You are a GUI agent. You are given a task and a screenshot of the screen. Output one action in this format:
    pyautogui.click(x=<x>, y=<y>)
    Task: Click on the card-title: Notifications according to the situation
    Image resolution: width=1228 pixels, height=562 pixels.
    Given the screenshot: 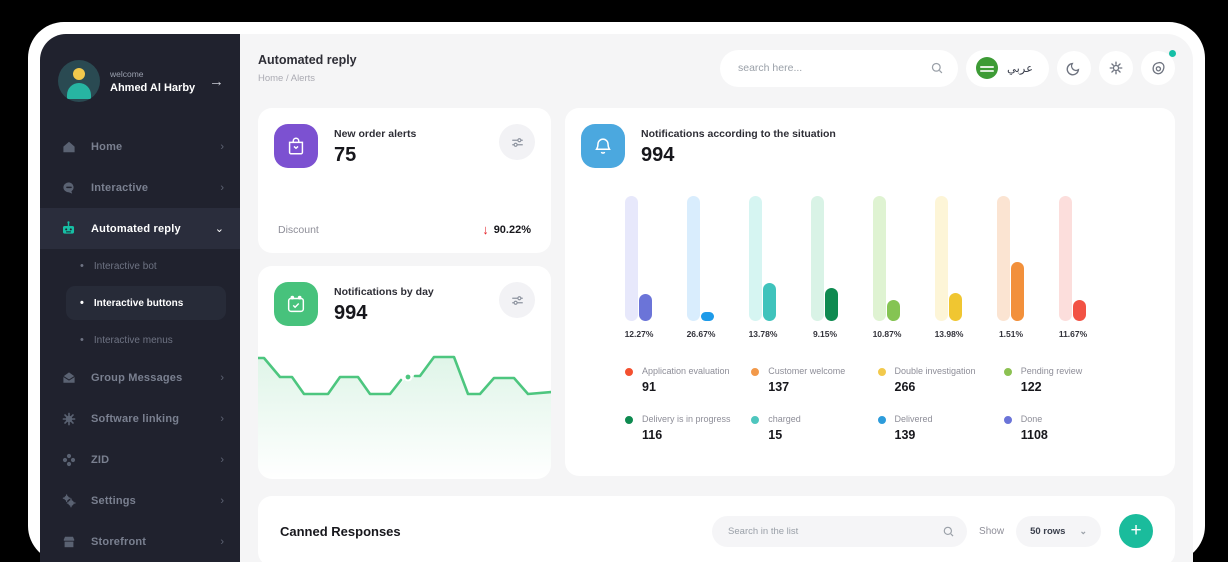 What is the action you would take?
    pyautogui.click(x=738, y=134)
    